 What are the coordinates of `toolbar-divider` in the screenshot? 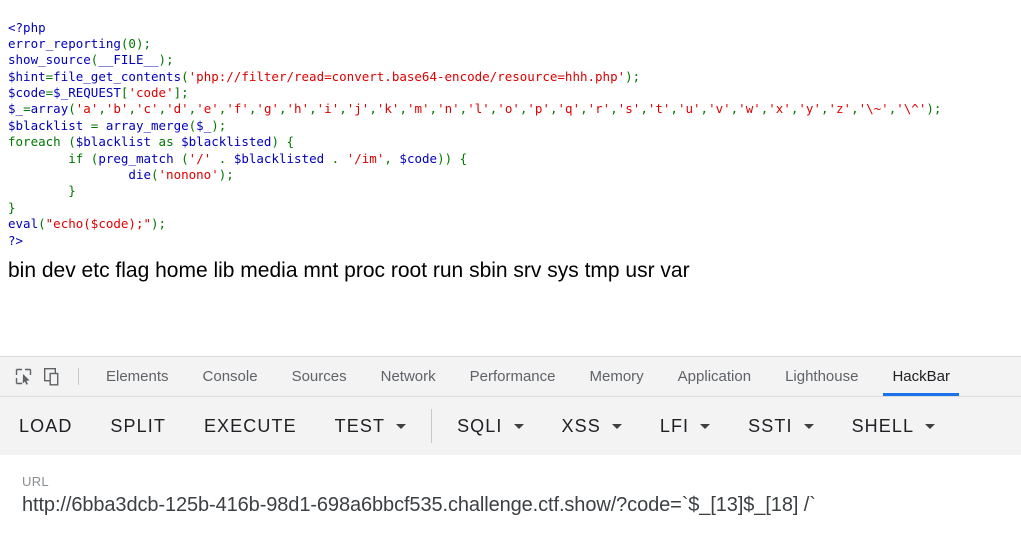 It's located at (78, 376).